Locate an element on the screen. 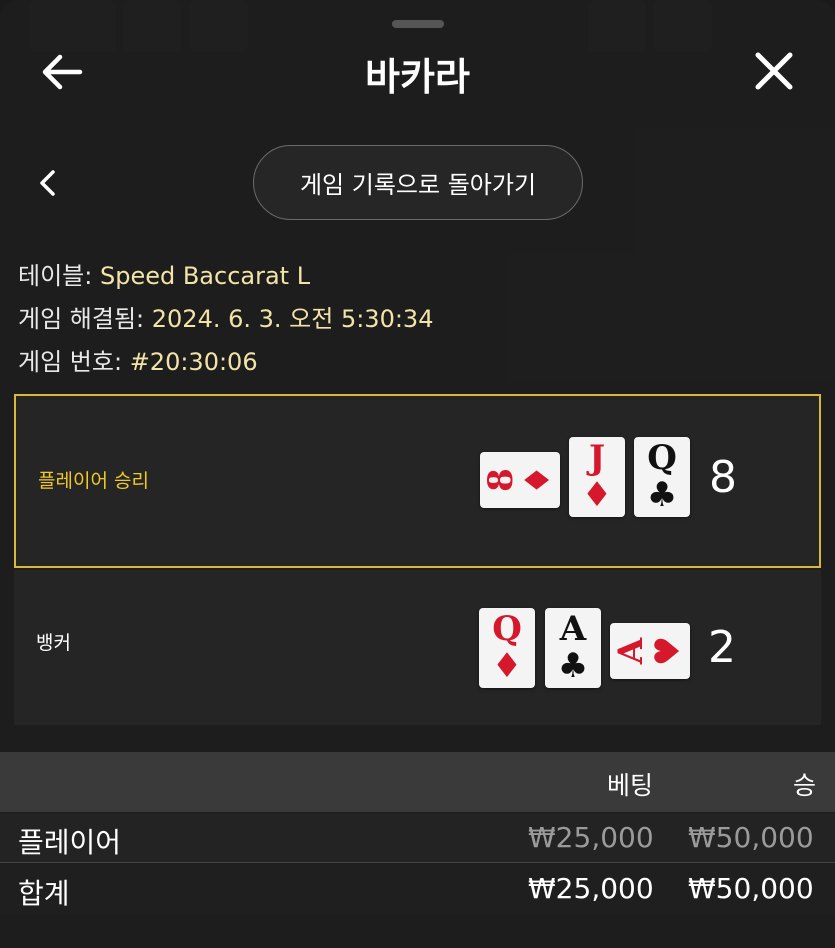 The height and width of the screenshot is (948, 835). total-label: 합계 is located at coordinates (44, 893).